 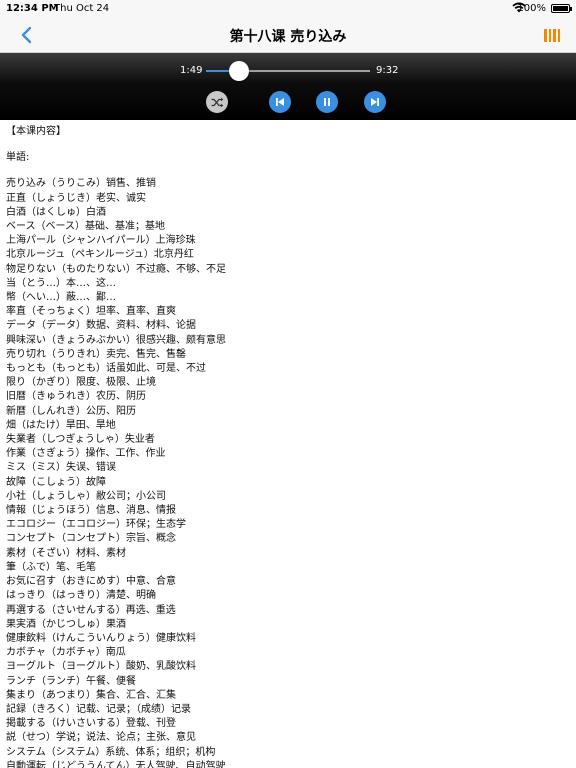 I want to click on vocab-item: 新暦（しんれき）公历、阳历, so click(x=71, y=411).